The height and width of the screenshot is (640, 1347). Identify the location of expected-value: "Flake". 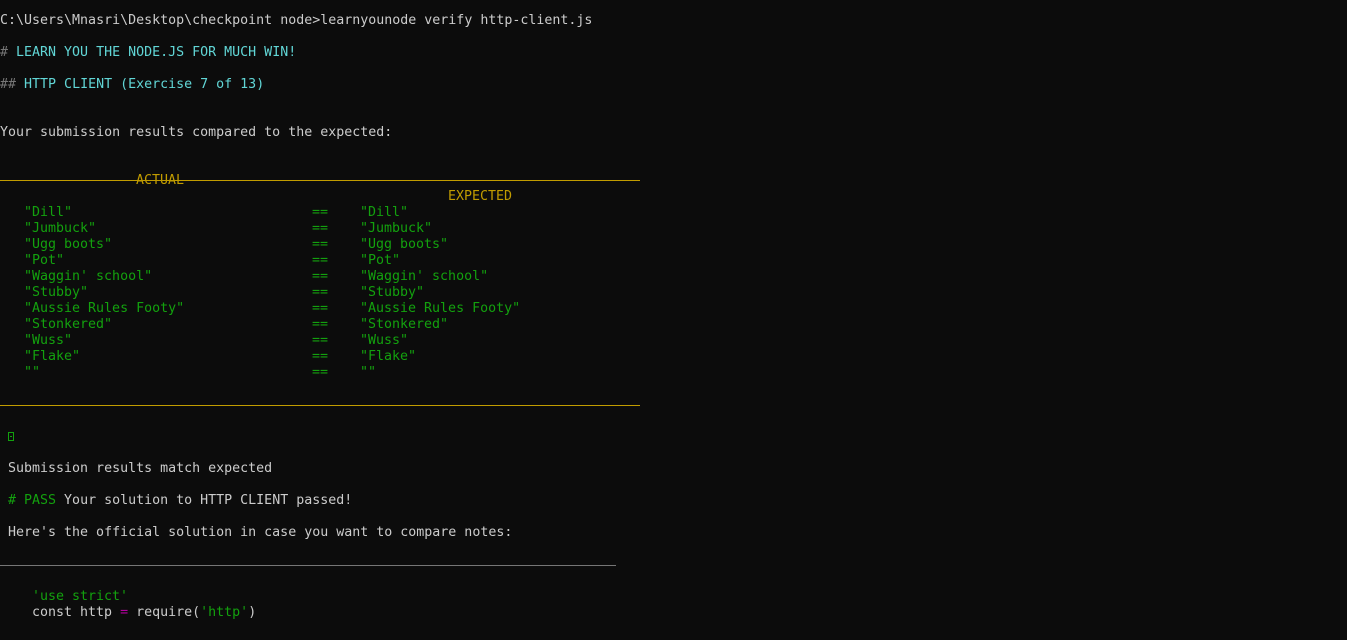
(388, 356).